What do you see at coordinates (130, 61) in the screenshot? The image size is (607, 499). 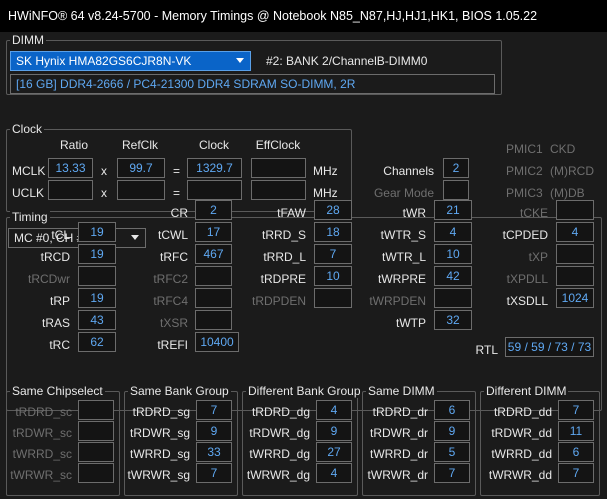 I see `dimm-select: SK Hynix HMA82GS6CJR8N-VK` at bounding box center [130, 61].